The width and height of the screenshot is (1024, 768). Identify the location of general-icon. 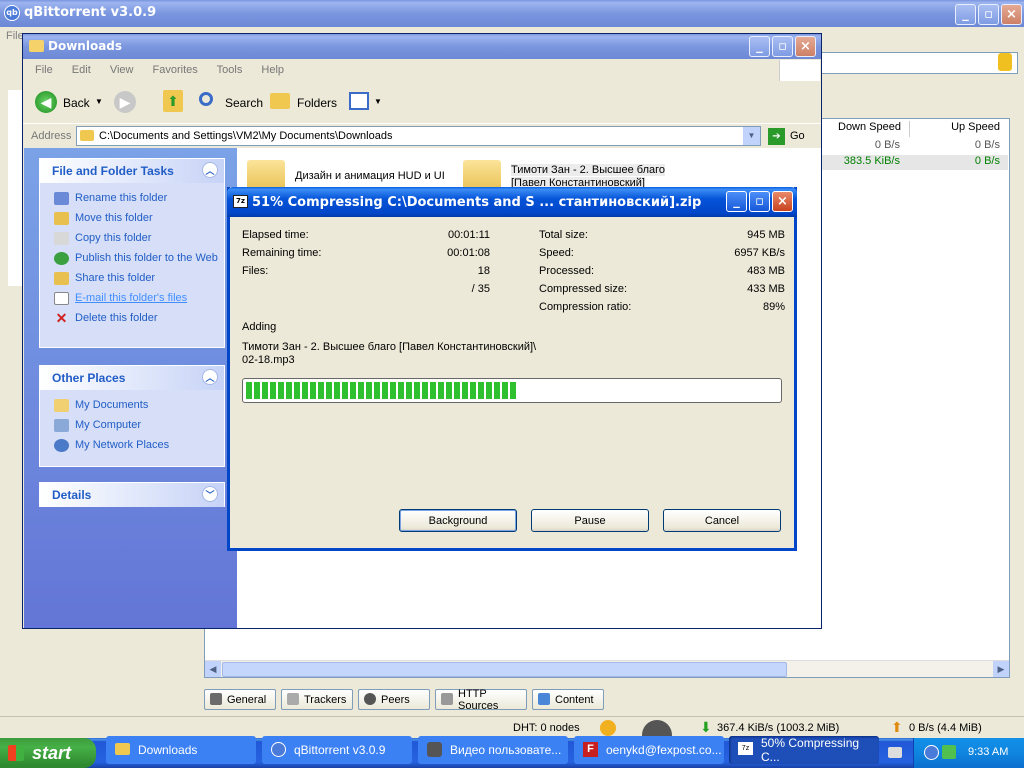
(216, 699).